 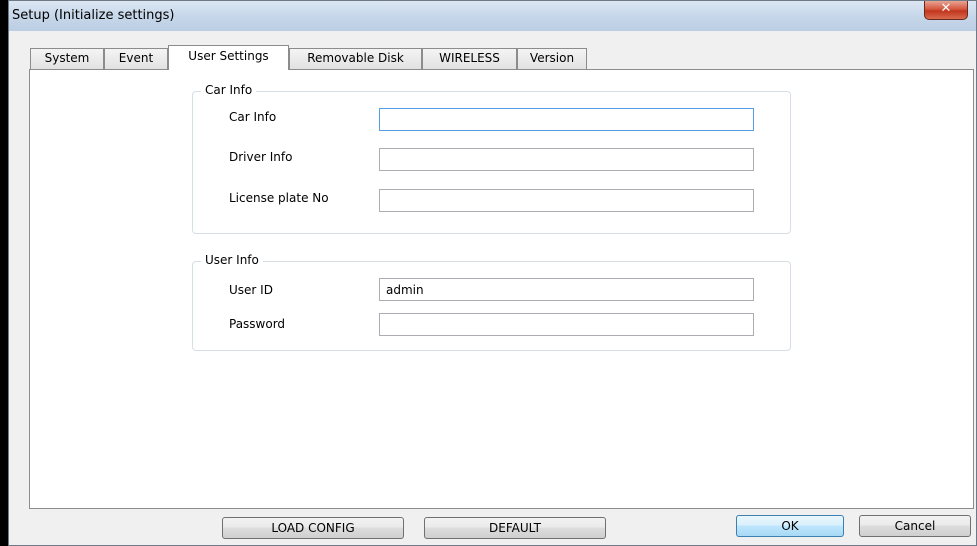 I want to click on tab-label: System, so click(x=67, y=58).